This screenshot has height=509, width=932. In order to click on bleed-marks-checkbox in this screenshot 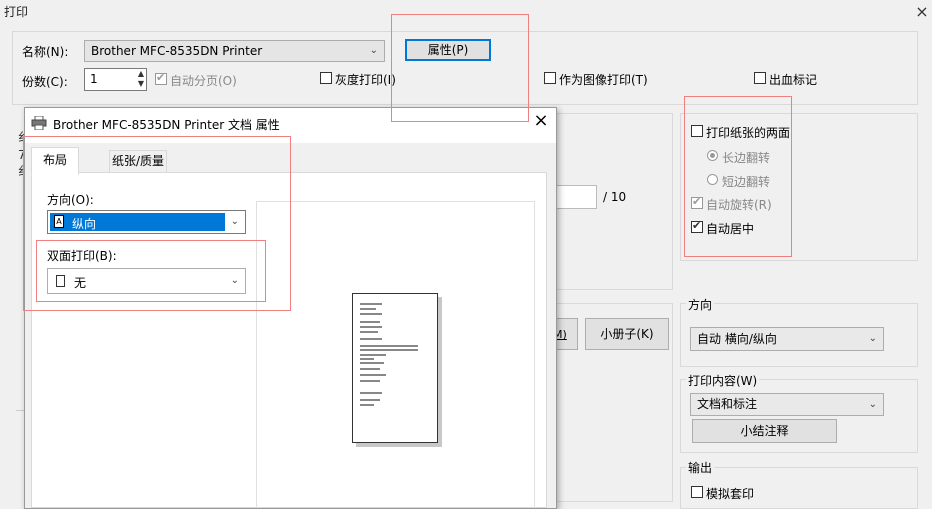, I will do `click(760, 78)`.